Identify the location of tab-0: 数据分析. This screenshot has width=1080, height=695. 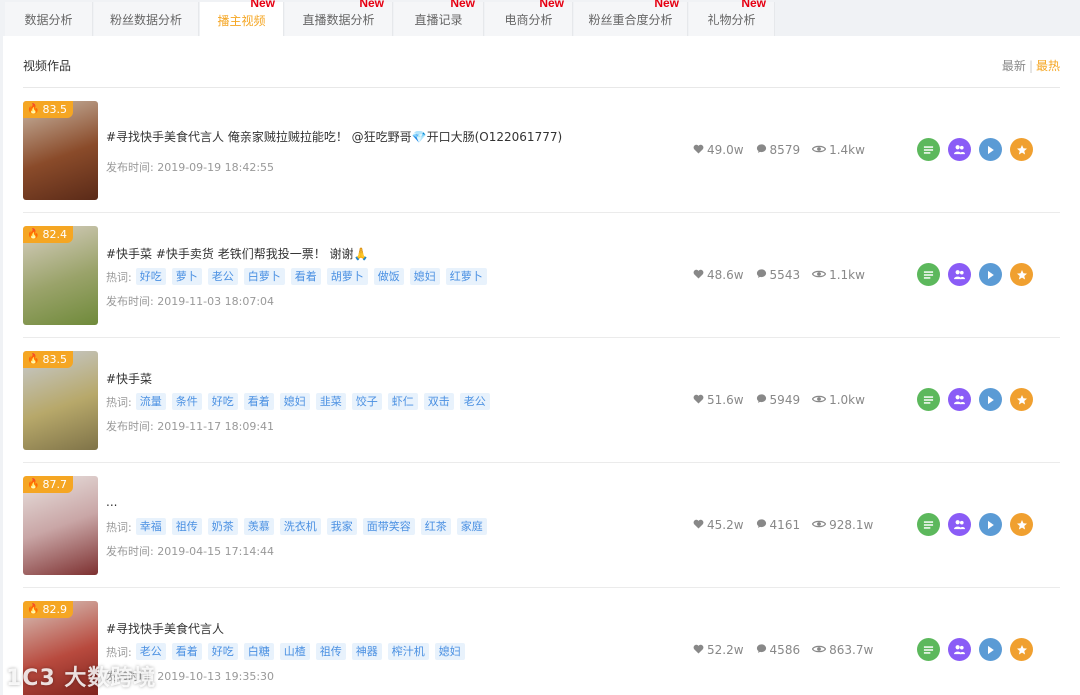
(49, 19).